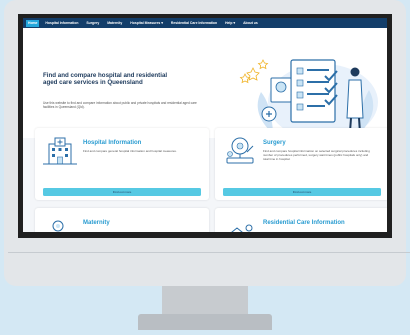 This screenshot has height=335, width=410. I want to click on card-residential-care: Residential Care Information, so click(301, 220).